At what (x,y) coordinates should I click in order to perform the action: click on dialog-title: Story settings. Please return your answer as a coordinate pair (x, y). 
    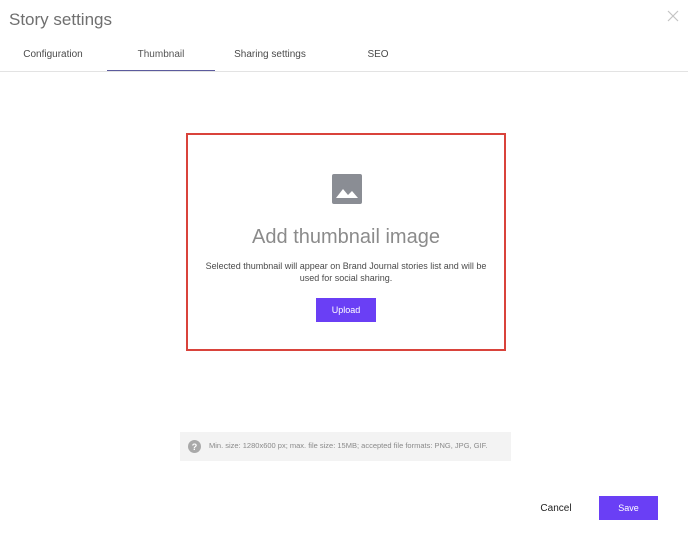
    Looking at the image, I should click on (60, 19).